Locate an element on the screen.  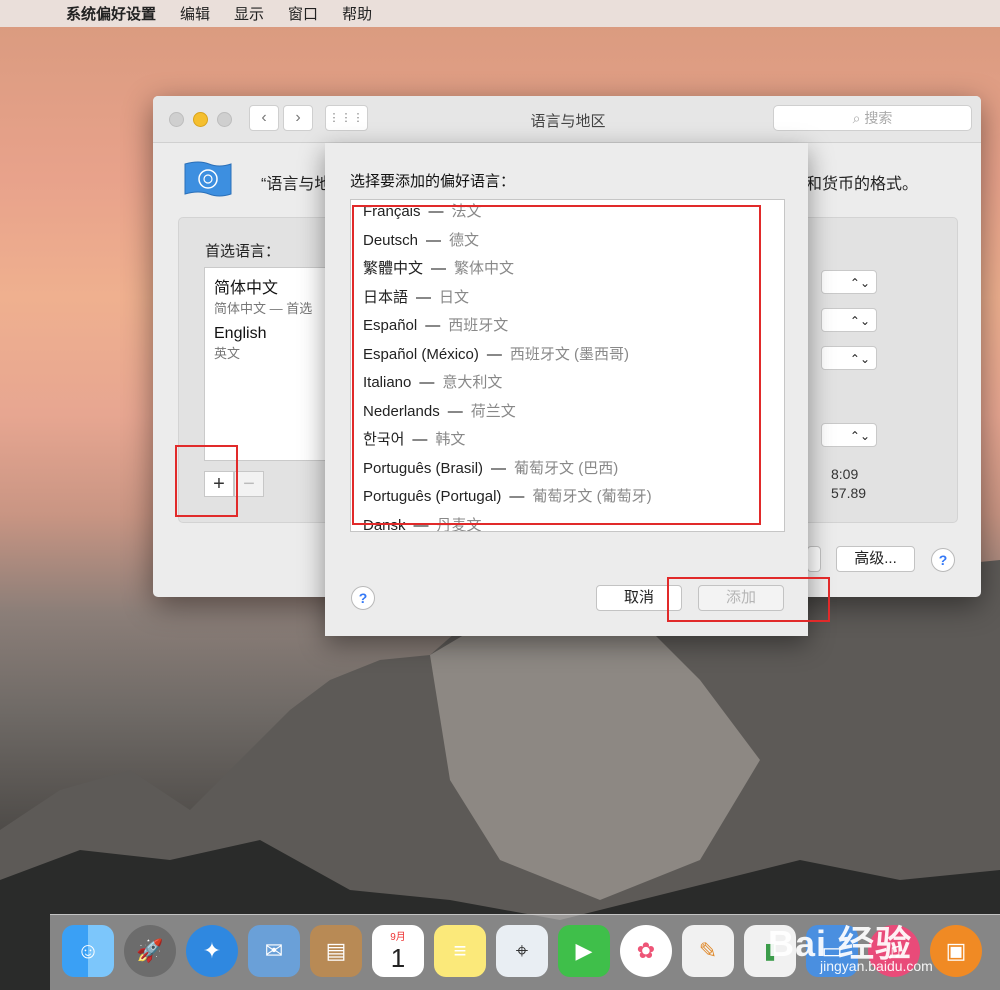
window-title: 语言与地区 is located at coordinates (568, 121).